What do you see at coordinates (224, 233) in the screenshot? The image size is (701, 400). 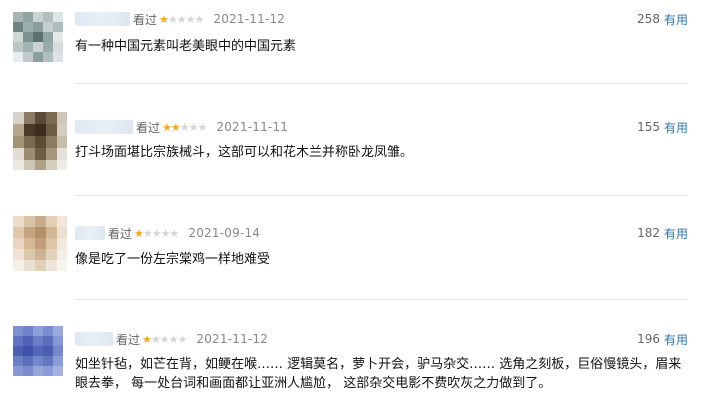 I see `review-date: 2021-09-14` at bounding box center [224, 233].